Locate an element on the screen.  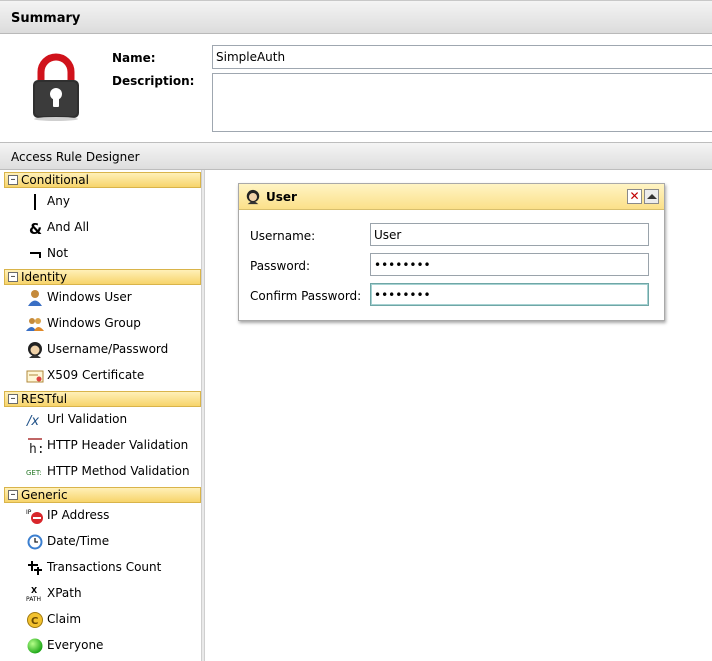
name-input is located at coordinates (462, 57).